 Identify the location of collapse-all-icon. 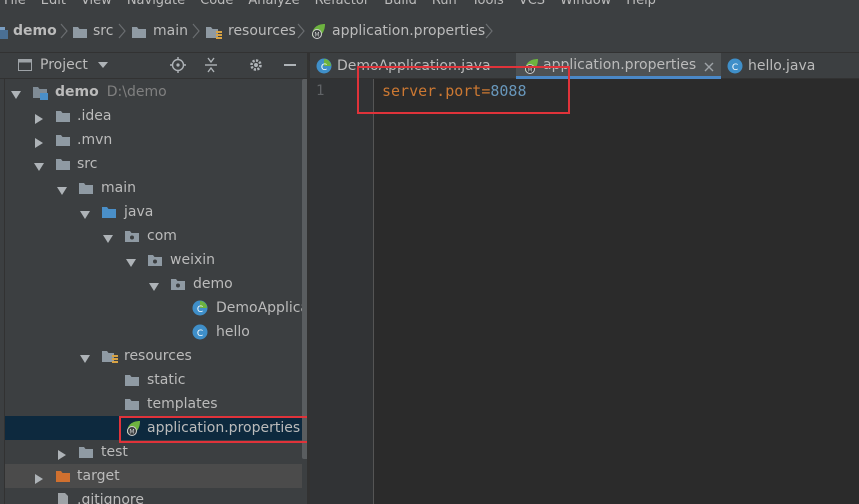
(211, 65).